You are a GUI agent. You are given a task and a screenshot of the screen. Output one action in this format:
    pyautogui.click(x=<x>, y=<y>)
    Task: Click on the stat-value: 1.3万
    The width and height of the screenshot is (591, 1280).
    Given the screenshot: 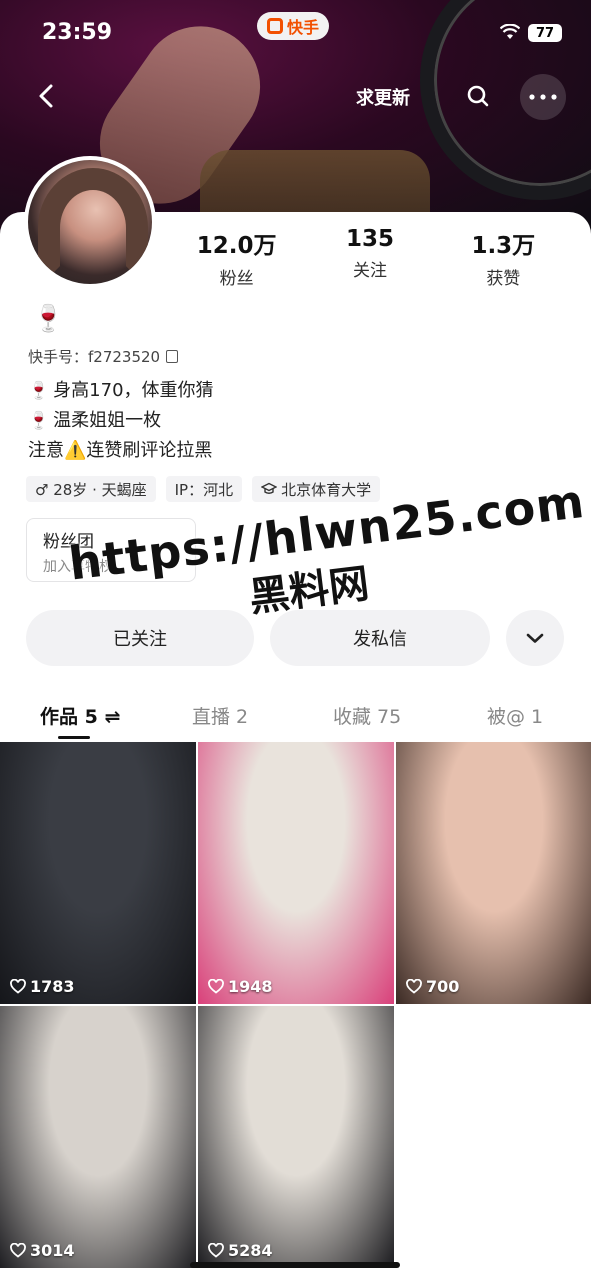 What is the action you would take?
    pyautogui.click(x=503, y=246)
    